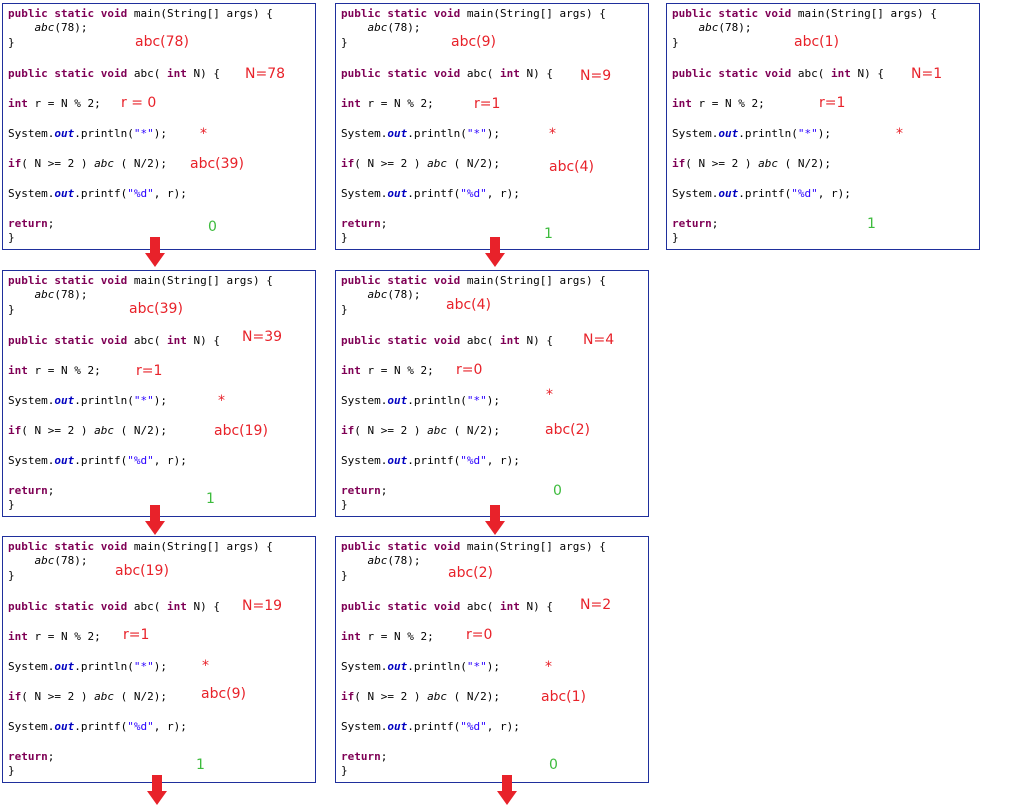 The image size is (1019, 808). I want to click on n-annotation: N=4, so click(599, 340).